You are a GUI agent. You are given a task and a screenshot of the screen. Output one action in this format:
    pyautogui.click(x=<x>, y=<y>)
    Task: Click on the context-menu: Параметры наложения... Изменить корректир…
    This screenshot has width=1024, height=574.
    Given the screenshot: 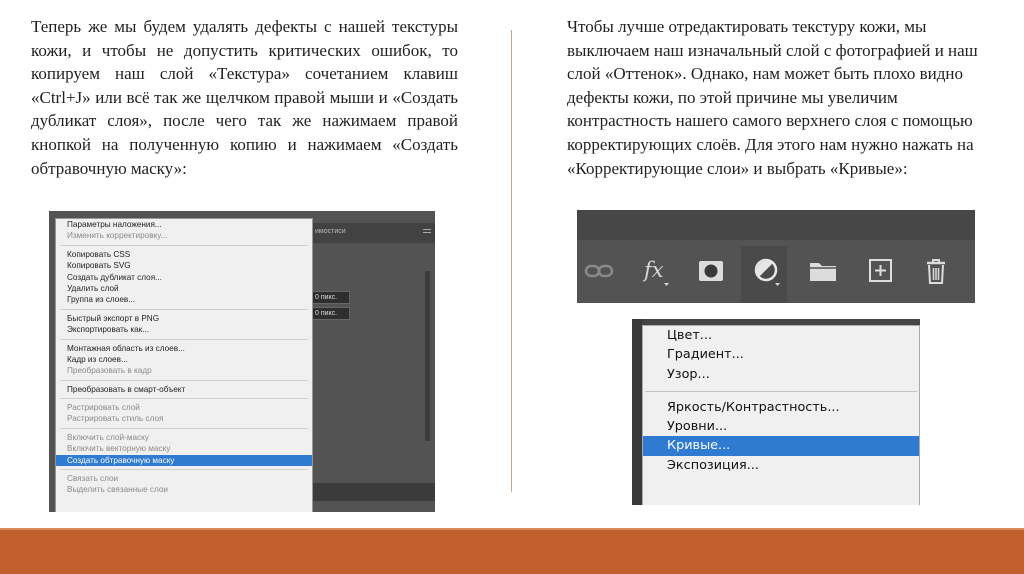 What is the action you would take?
    pyautogui.click(x=184, y=365)
    